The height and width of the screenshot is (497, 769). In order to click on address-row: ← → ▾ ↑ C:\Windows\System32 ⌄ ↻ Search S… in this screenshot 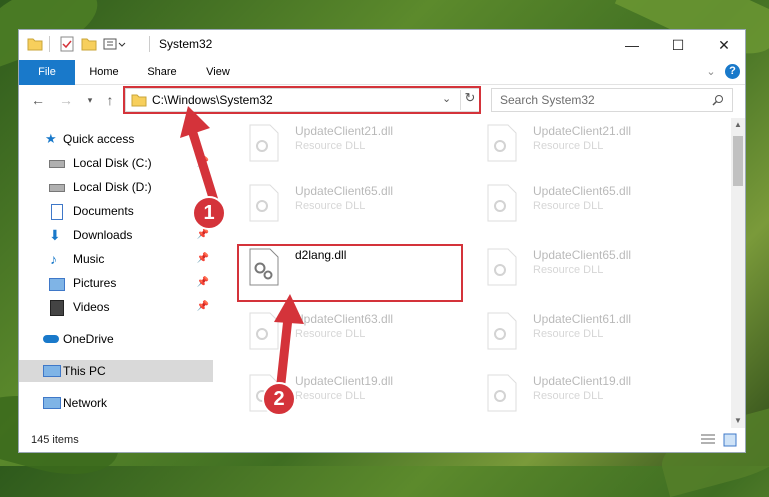, I will do `click(382, 101)`.